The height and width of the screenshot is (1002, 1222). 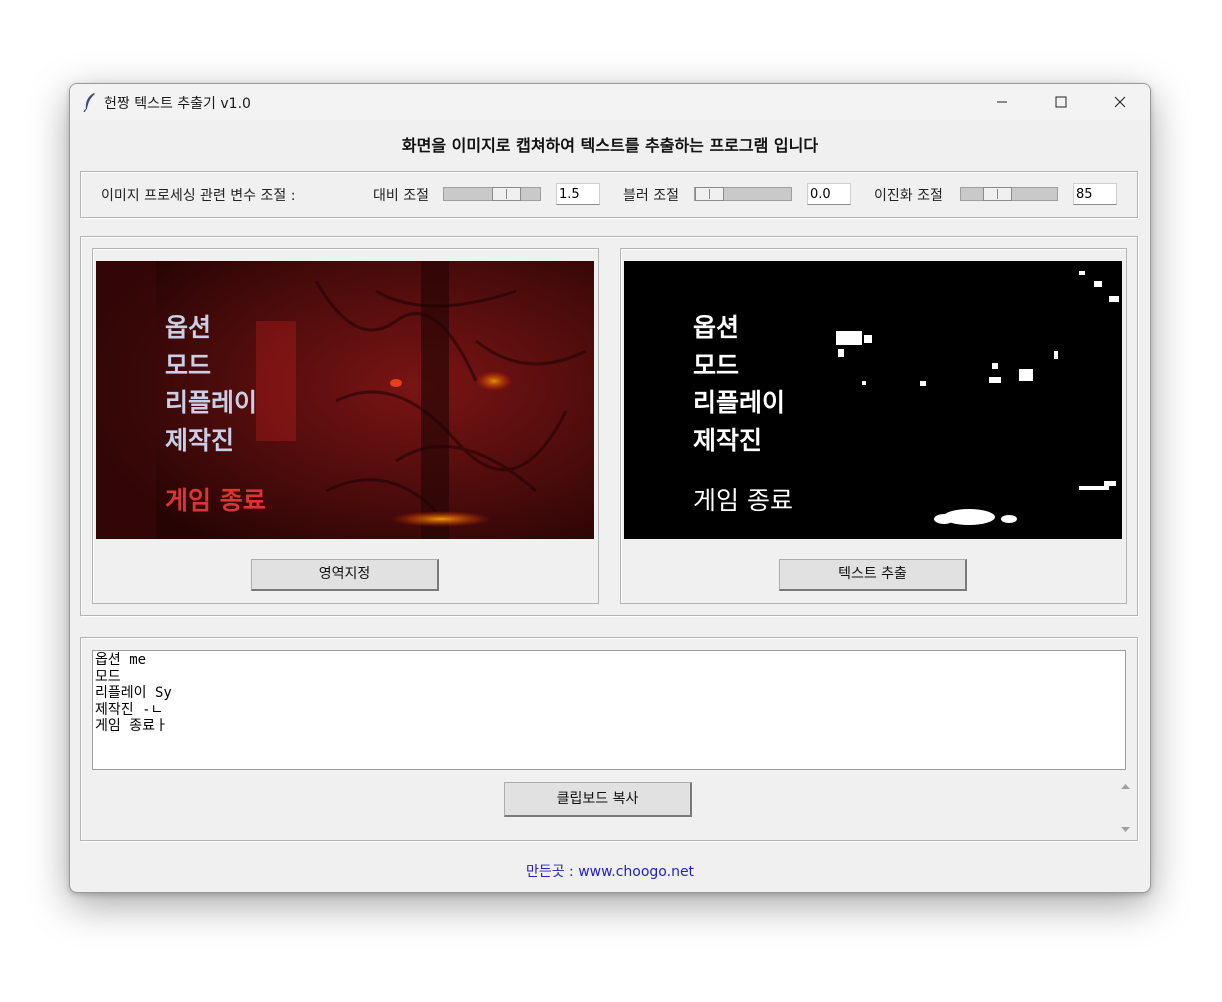 What do you see at coordinates (1125, 786) in the screenshot?
I see `scroll-up-icon` at bounding box center [1125, 786].